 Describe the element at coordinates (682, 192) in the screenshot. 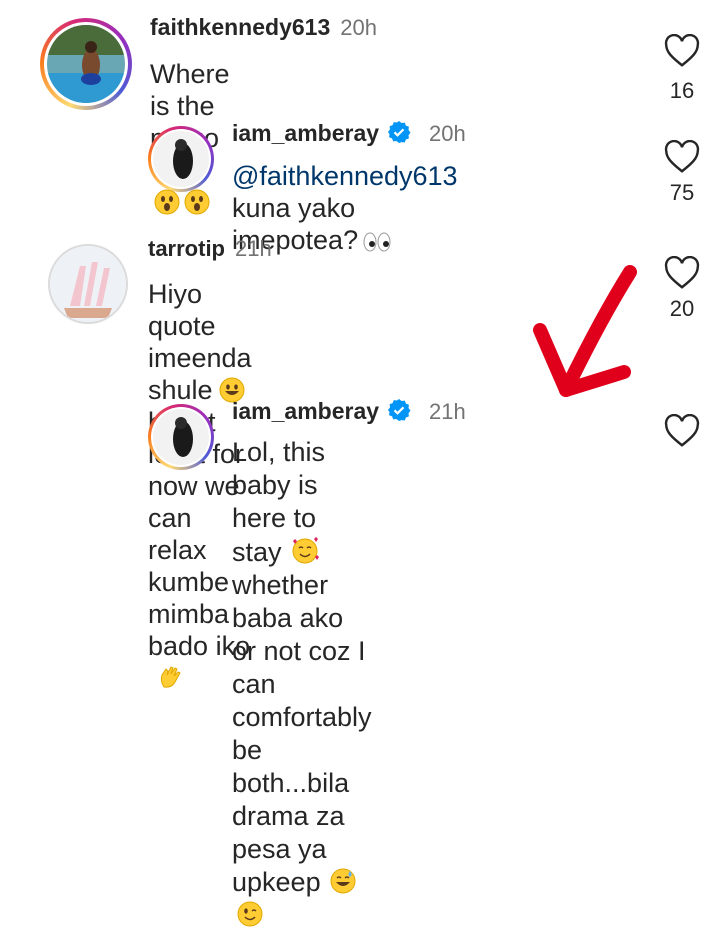

I see `like-count: 75` at that location.